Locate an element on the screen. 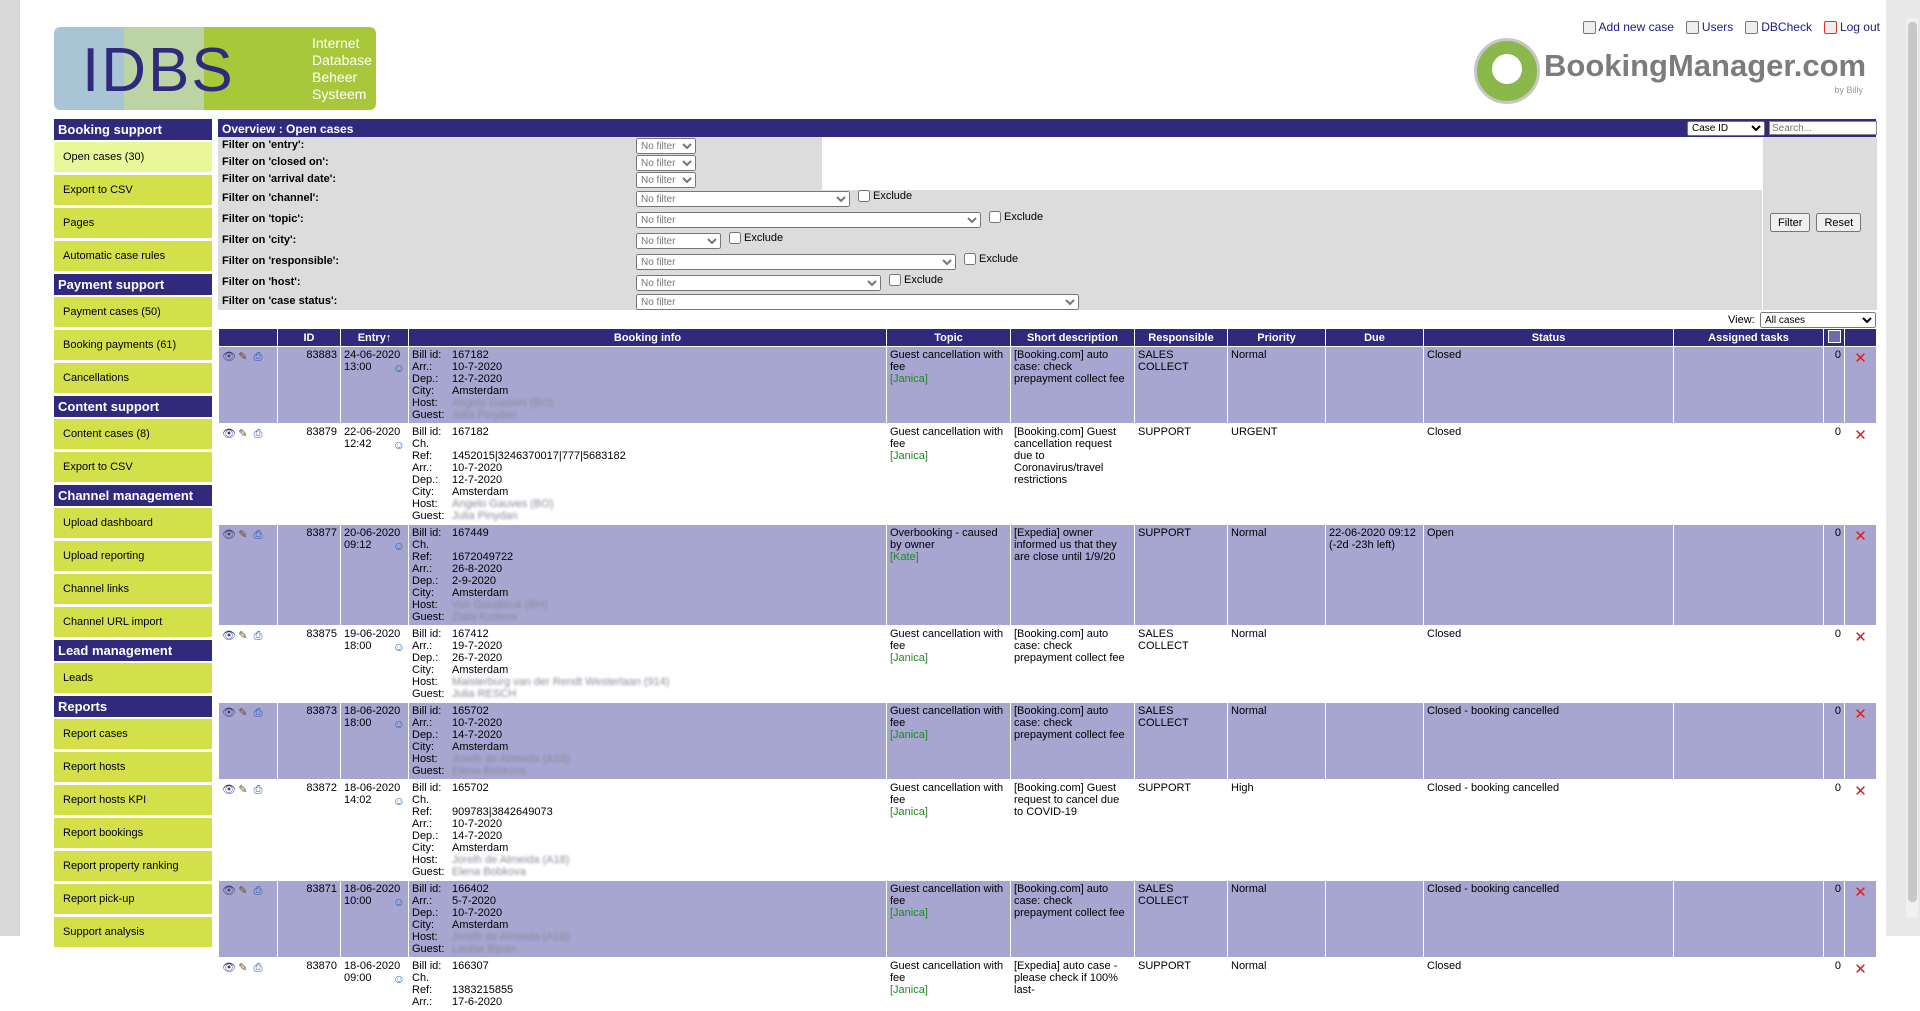  add-new-case-link: Add new case is located at coordinates (1628, 27).